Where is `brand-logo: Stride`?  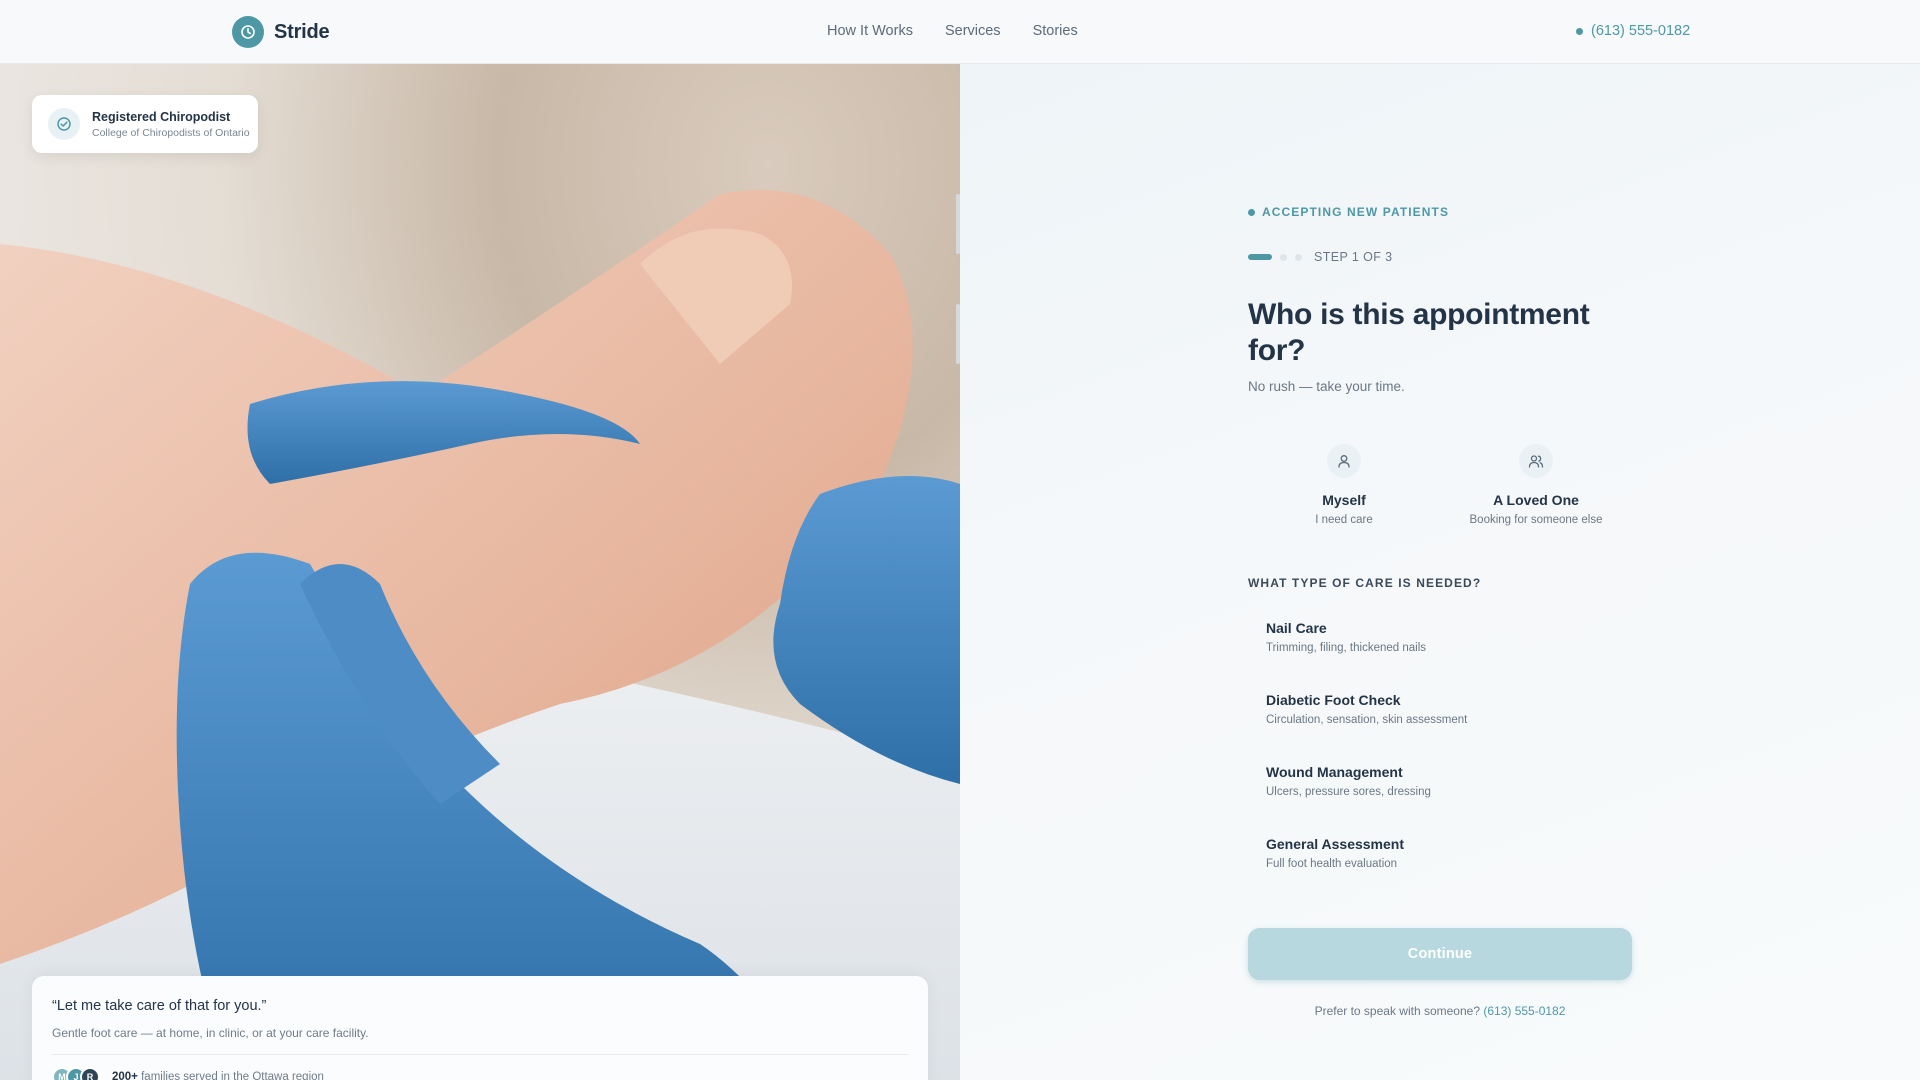 brand-logo: Stride is located at coordinates (281, 32).